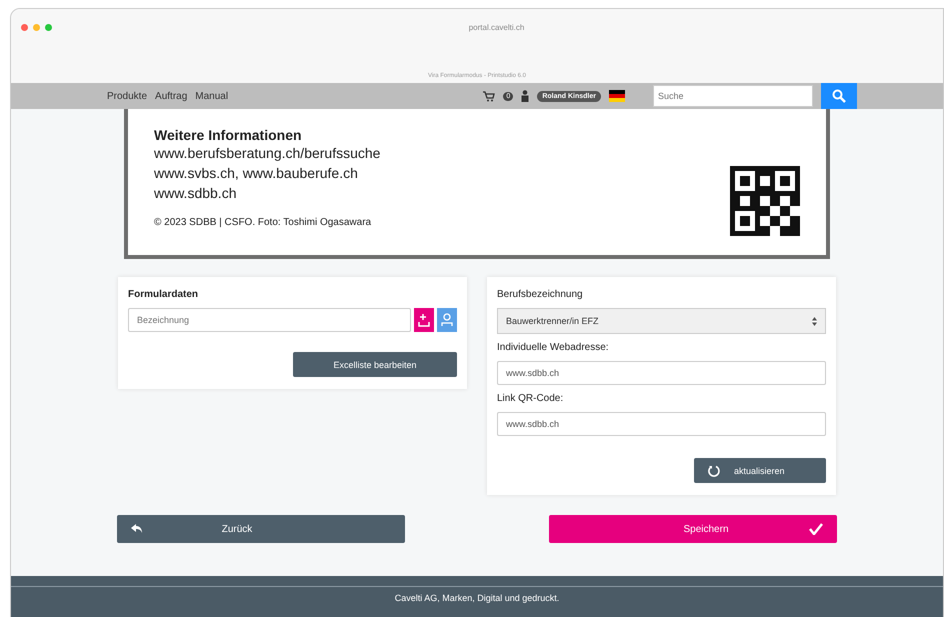 This screenshot has height=617, width=944. I want to click on search-button, so click(839, 96).